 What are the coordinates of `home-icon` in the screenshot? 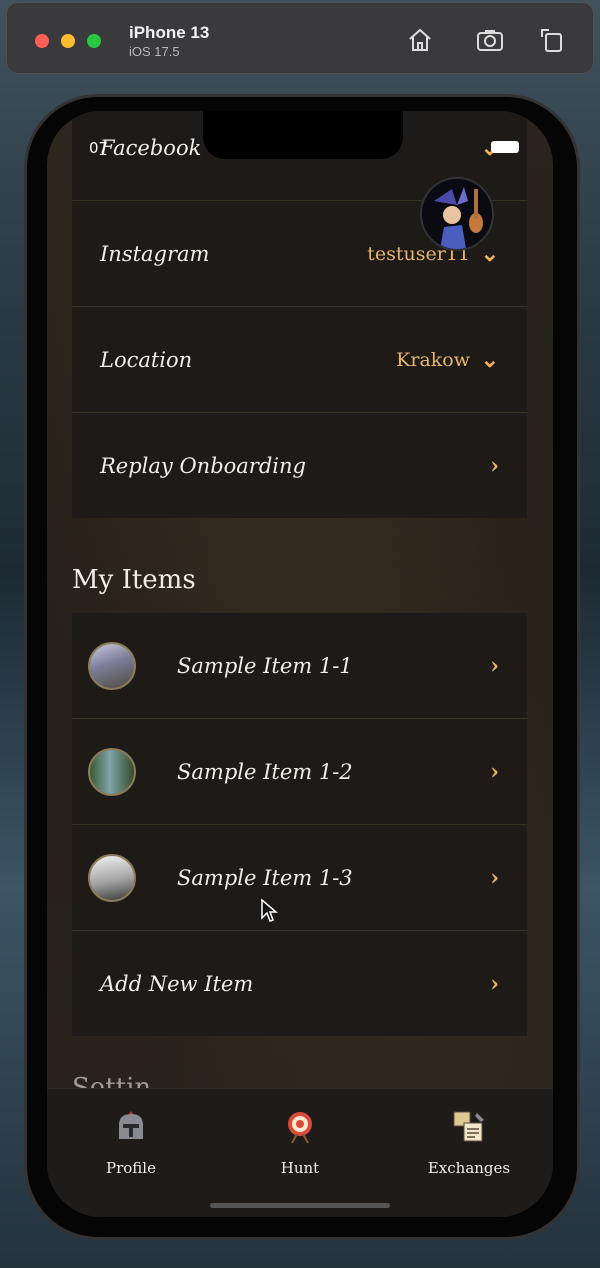 It's located at (420, 39).